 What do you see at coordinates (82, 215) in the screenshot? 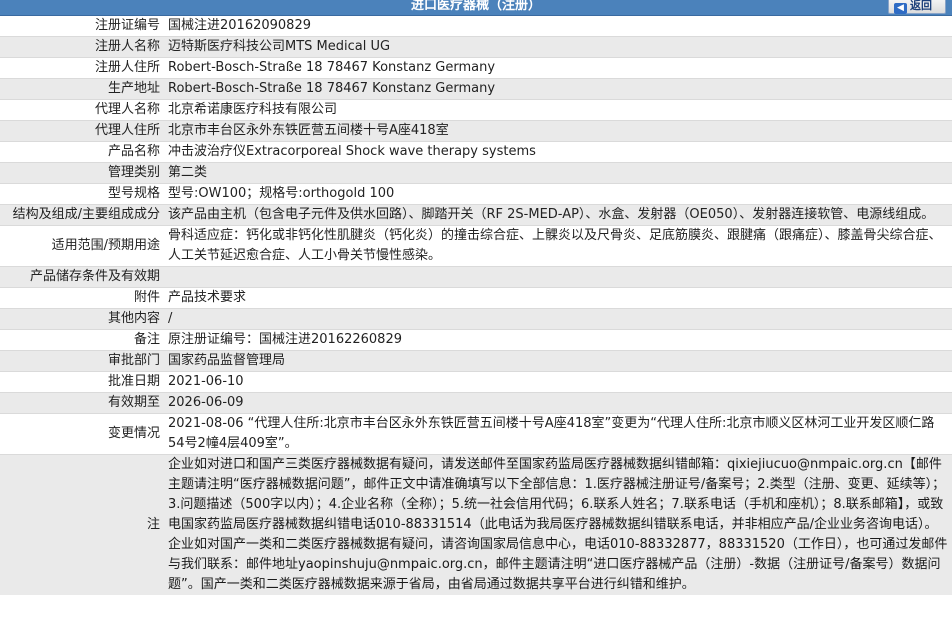
I see `field-label: 结构及组成/主要组成成分` at bounding box center [82, 215].